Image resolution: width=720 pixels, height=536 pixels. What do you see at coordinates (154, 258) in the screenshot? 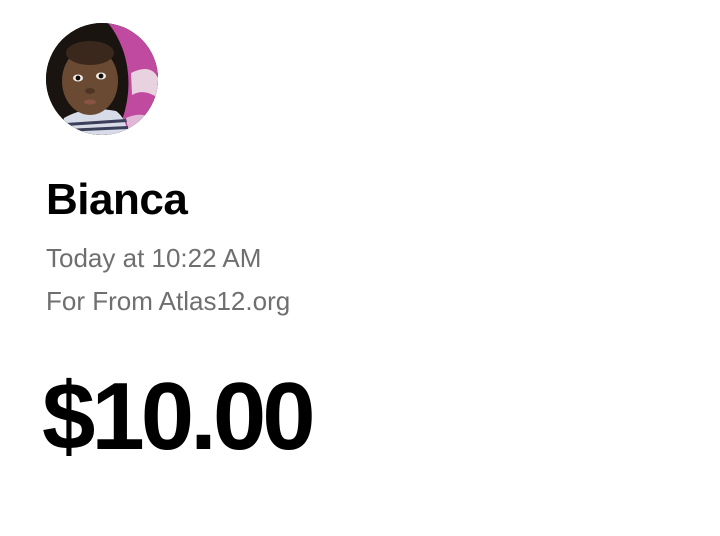
I see `payment-timestamp: Today at 10:22 AM` at bounding box center [154, 258].